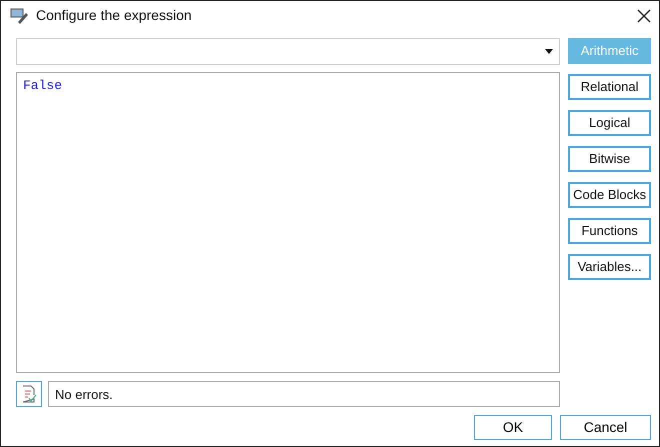 The image size is (660, 447). I want to click on category-button: Functions, so click(609, 231).